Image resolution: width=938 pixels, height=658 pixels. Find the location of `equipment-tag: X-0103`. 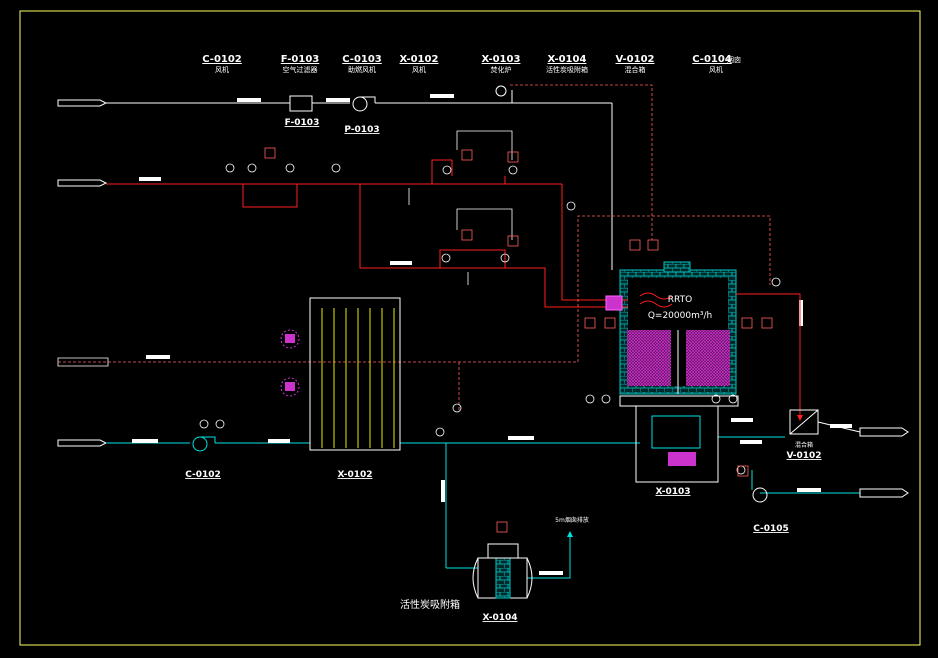

equipment-tag: X-0103 is located at coordinates (673, 492).